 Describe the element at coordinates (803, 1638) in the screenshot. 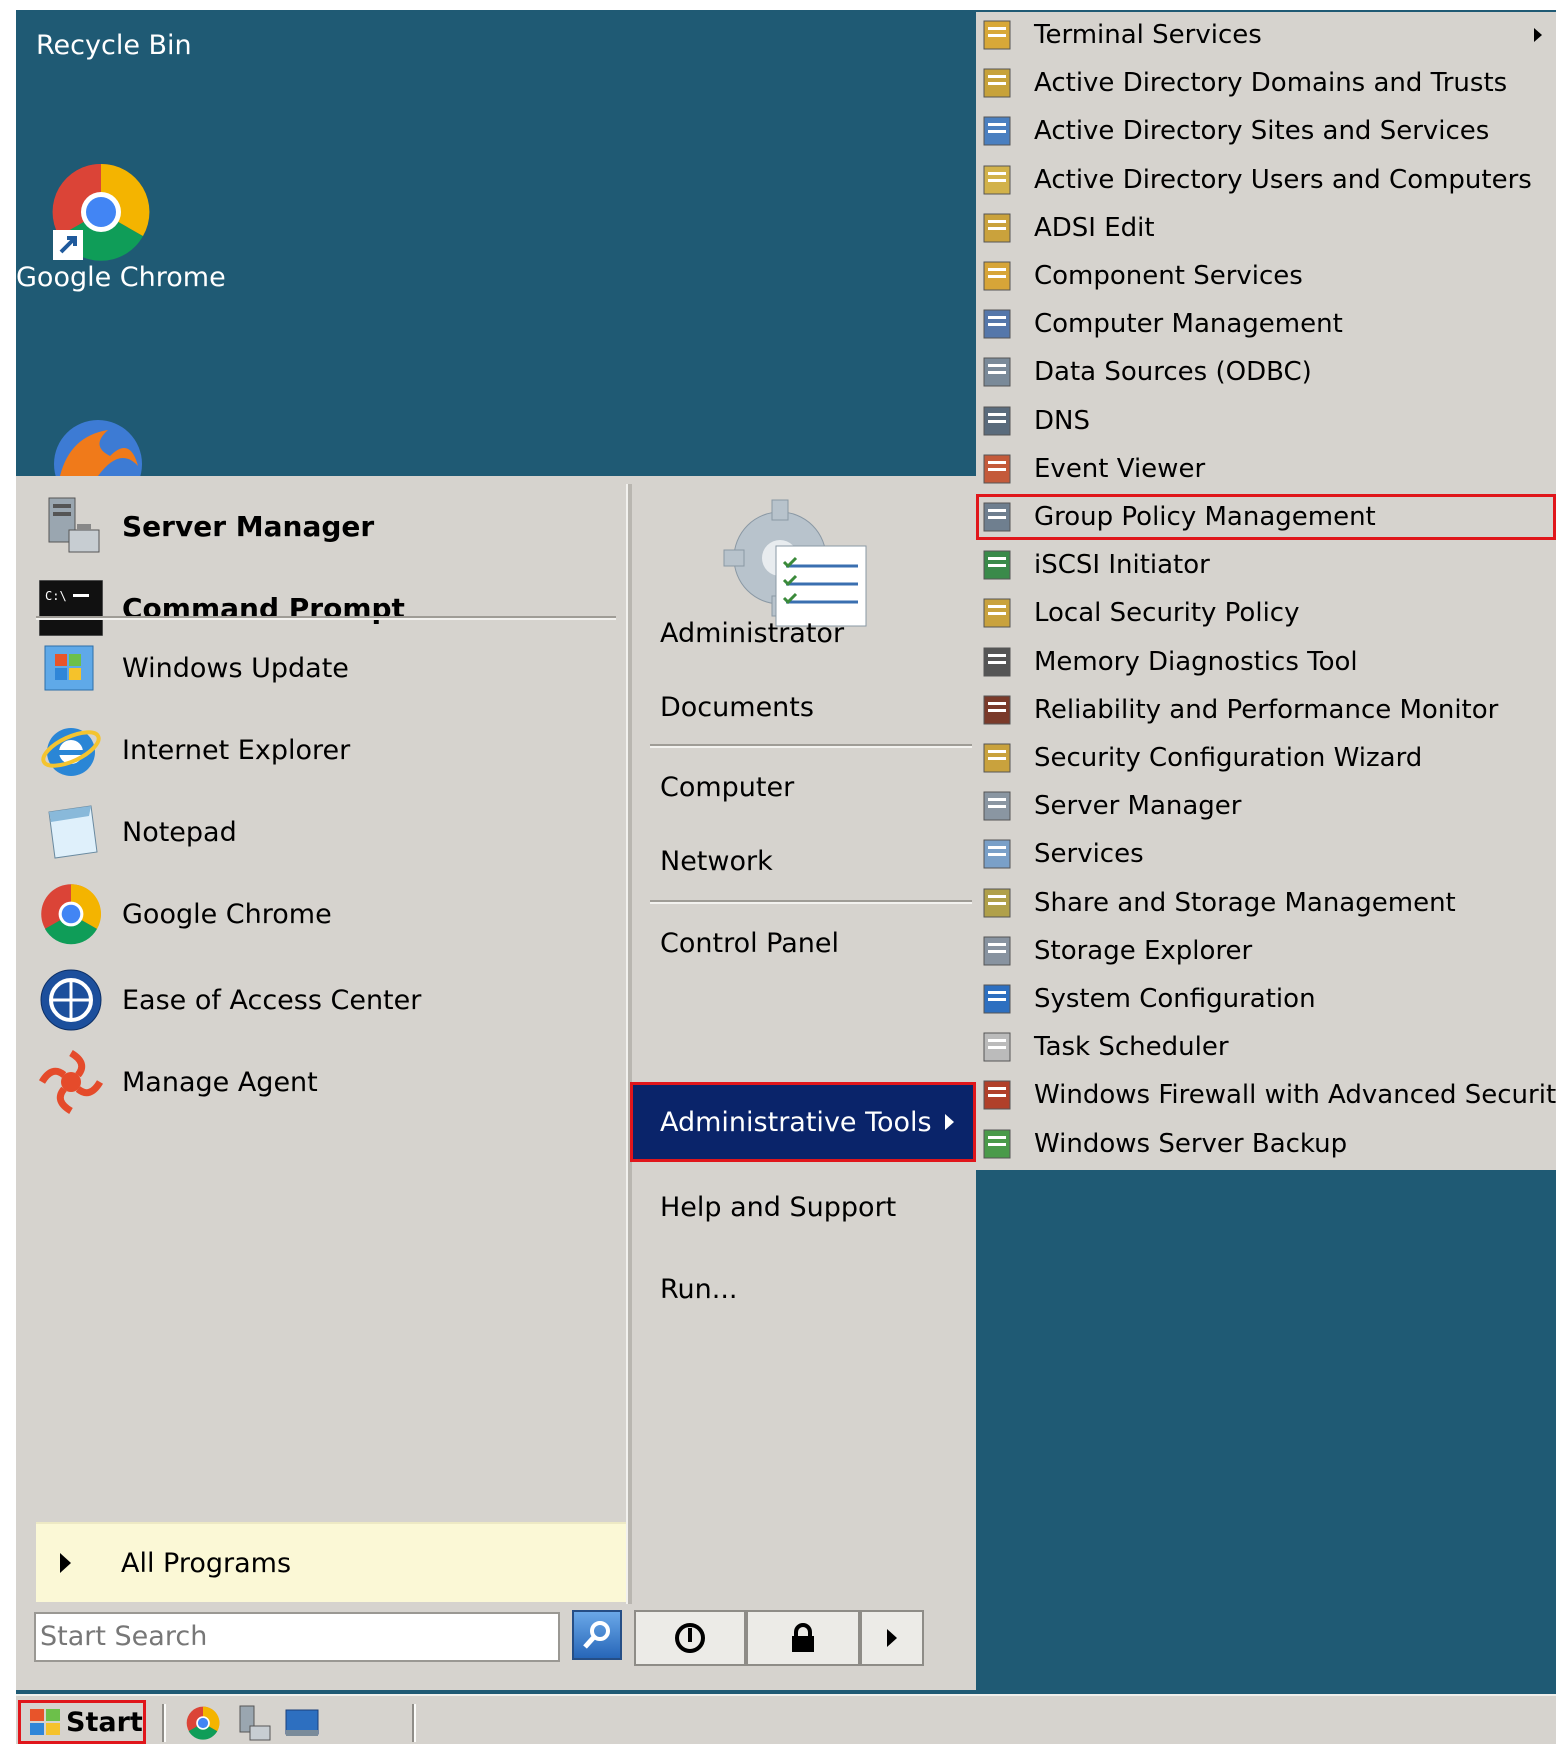

I see `lock-button` at that location.